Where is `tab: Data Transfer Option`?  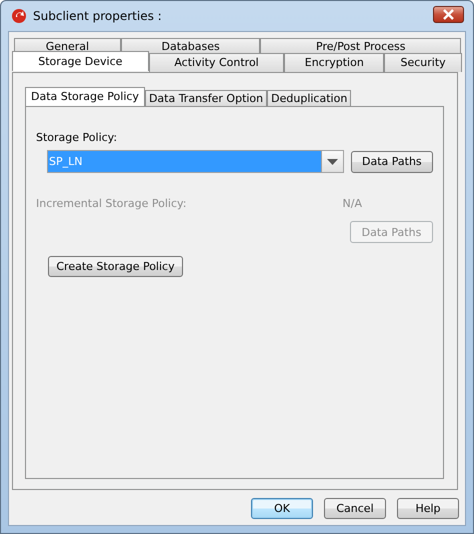 tab: Data Transfer Option is located at coordinates (206, 98).